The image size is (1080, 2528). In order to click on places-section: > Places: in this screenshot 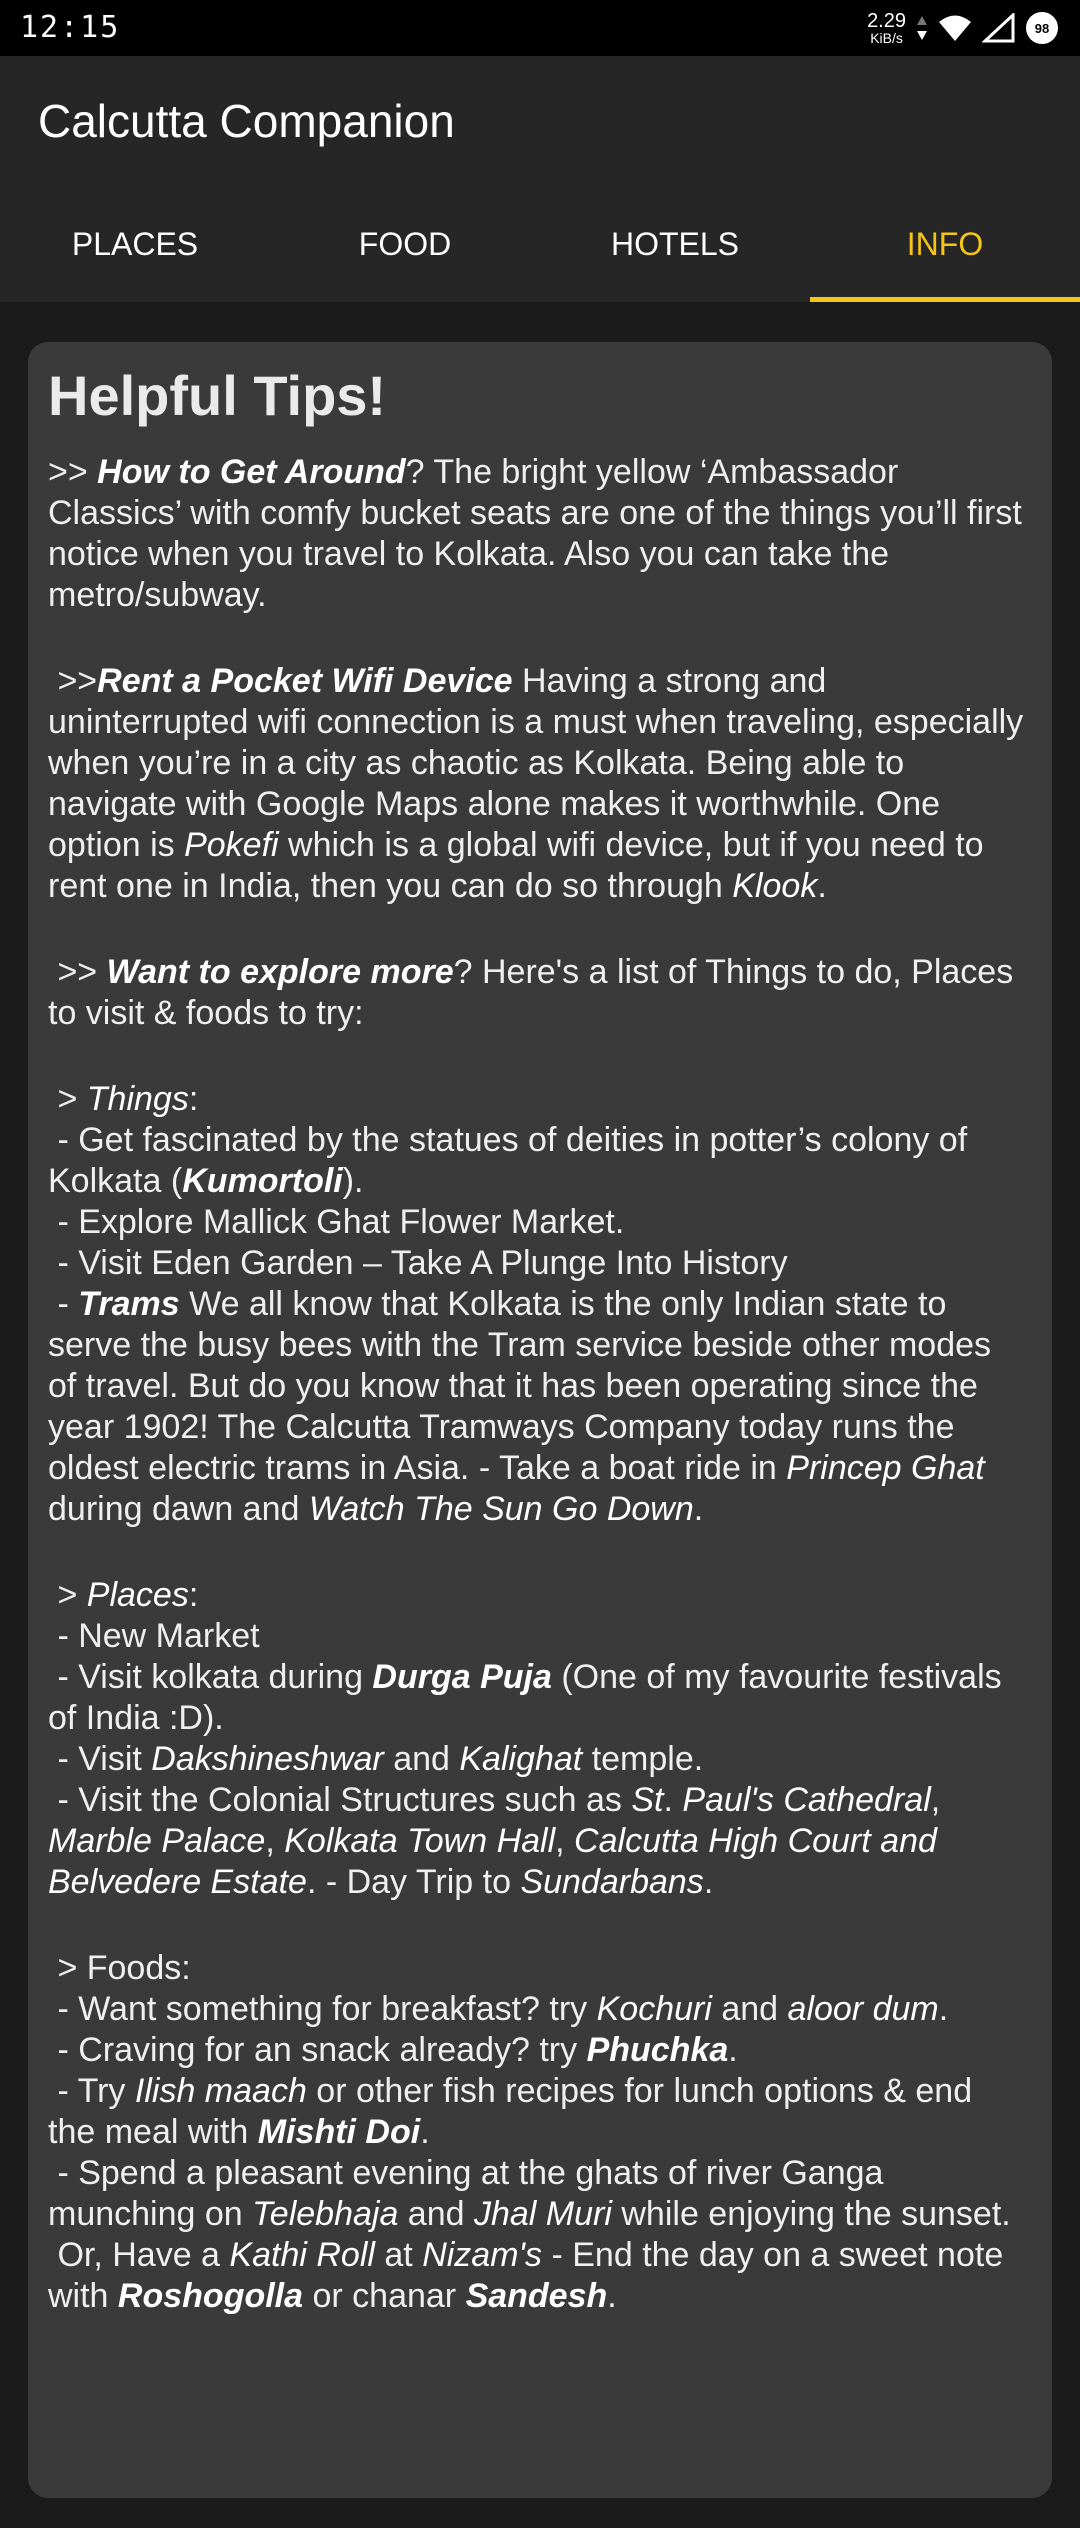, I will do `click(536, 1595)`.